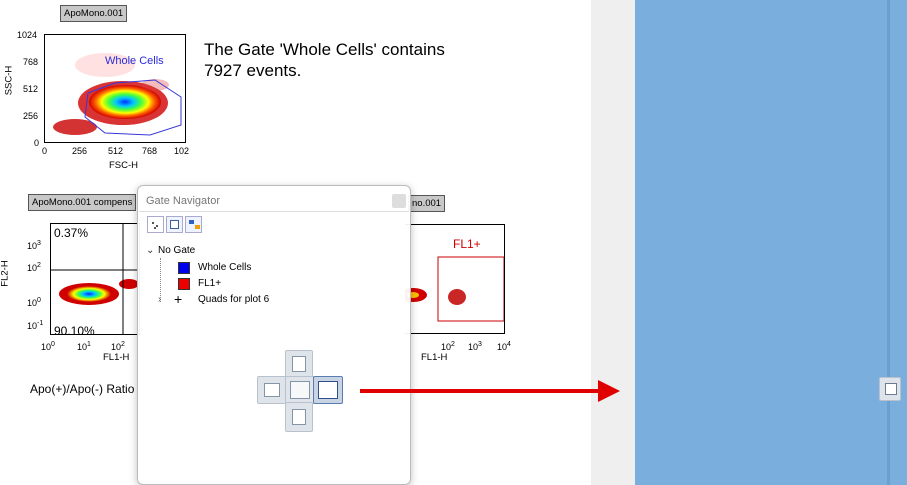 The image size is (907, 485). I want to click on quad-gate-icon: +, so click(178, 299).